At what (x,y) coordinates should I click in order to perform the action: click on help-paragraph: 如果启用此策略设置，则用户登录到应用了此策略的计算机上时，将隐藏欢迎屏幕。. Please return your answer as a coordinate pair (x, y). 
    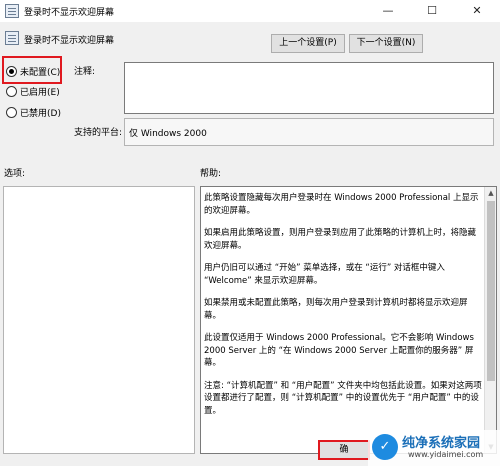
    Looking at the image, I should click on (340, 239).